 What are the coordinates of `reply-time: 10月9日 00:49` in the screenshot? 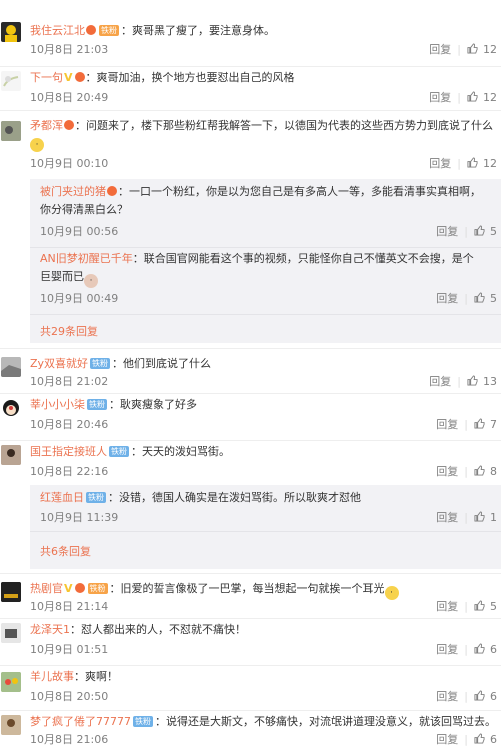 It's located at (79, 298).